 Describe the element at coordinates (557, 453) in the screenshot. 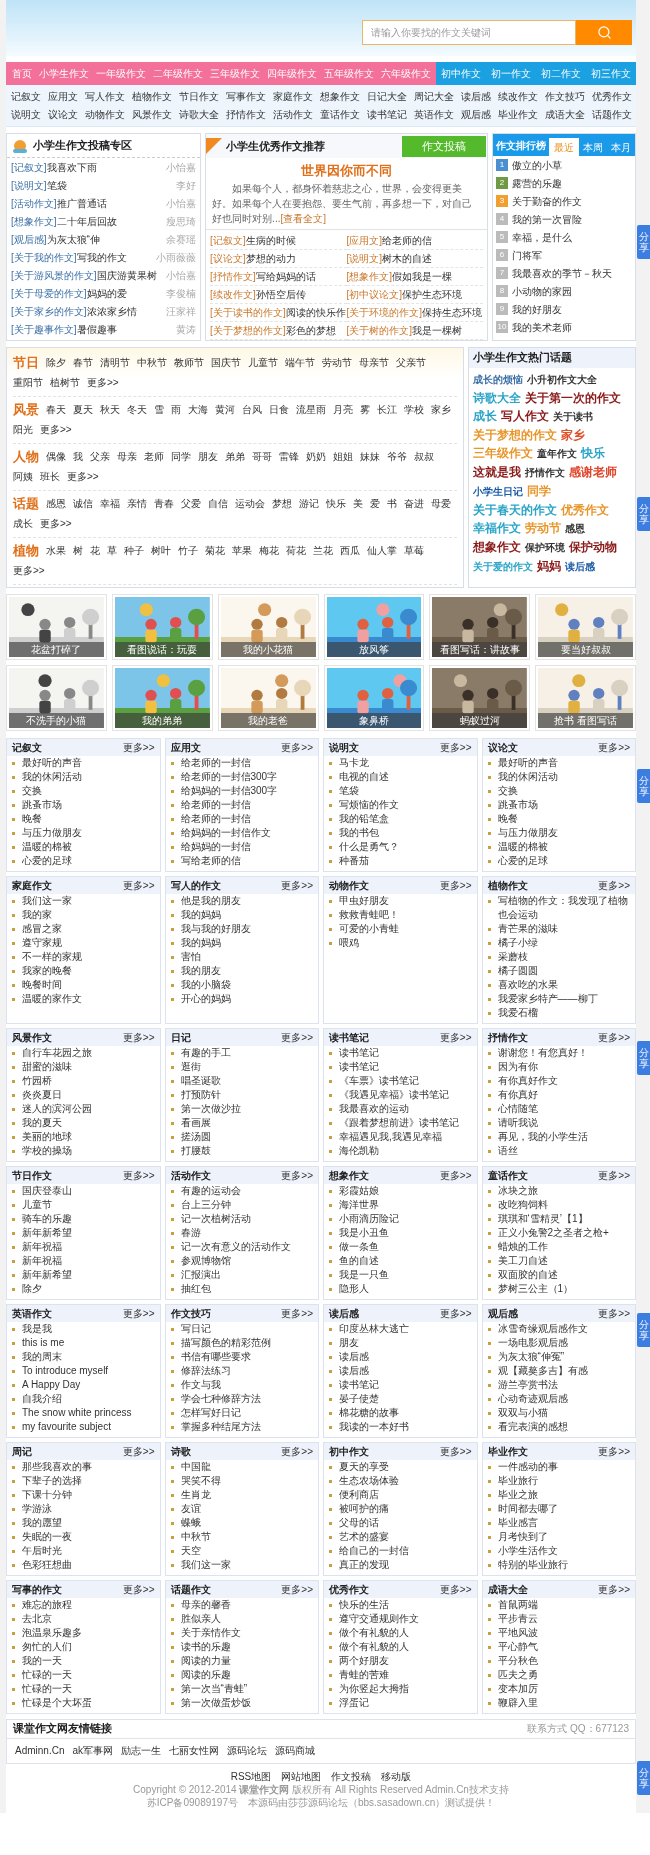

I see `topic-link: 童年作文` at that location.